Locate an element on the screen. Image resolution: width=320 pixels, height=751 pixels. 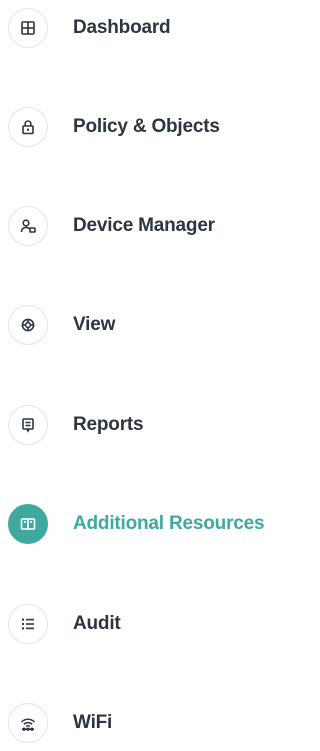
nav-item-additional-resources: Additional Resources is located at coordinates (143, 524).